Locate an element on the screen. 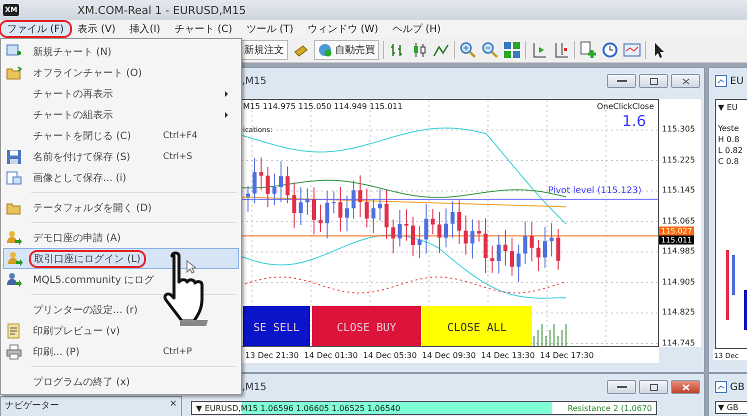 The height and width of the screenshot is (416, 747). price-label: 114.825 is located at coordinates (679, 312).